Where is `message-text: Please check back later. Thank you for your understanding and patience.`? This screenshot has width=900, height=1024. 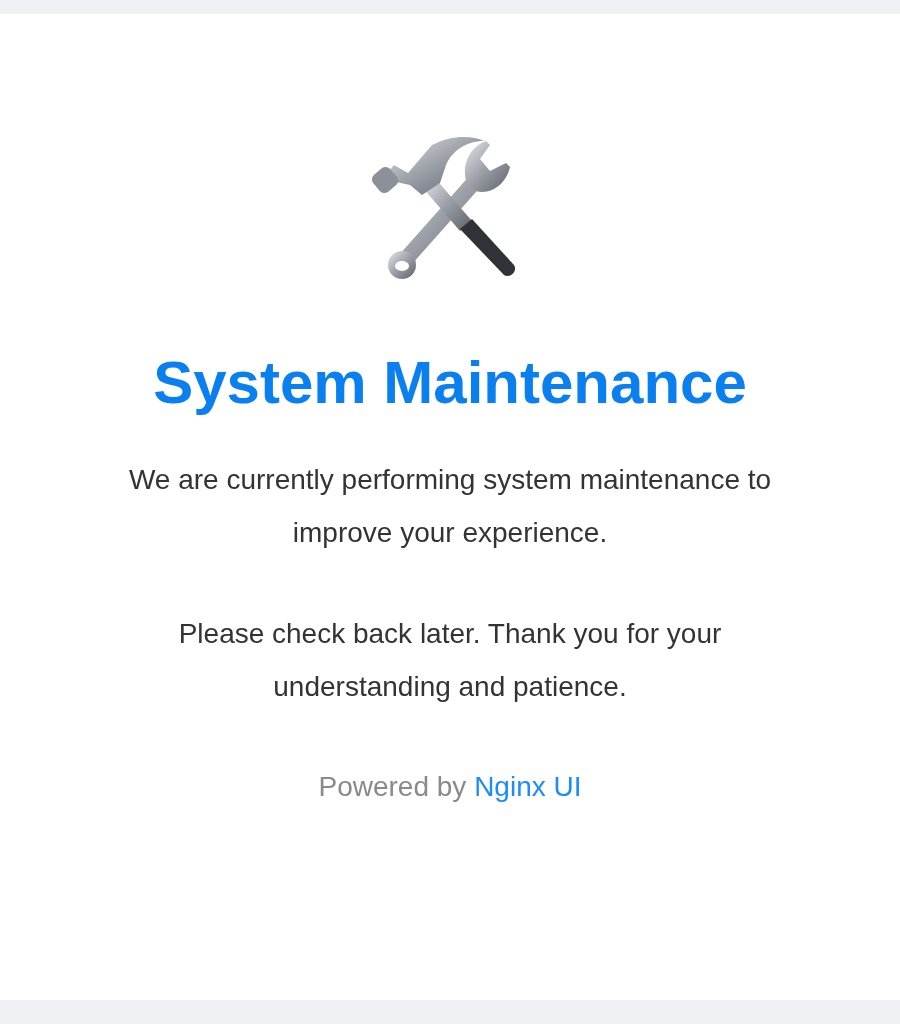 message-text: Please check back later. Thank you for your understanding and patience. is located at coordinates (450, 660).